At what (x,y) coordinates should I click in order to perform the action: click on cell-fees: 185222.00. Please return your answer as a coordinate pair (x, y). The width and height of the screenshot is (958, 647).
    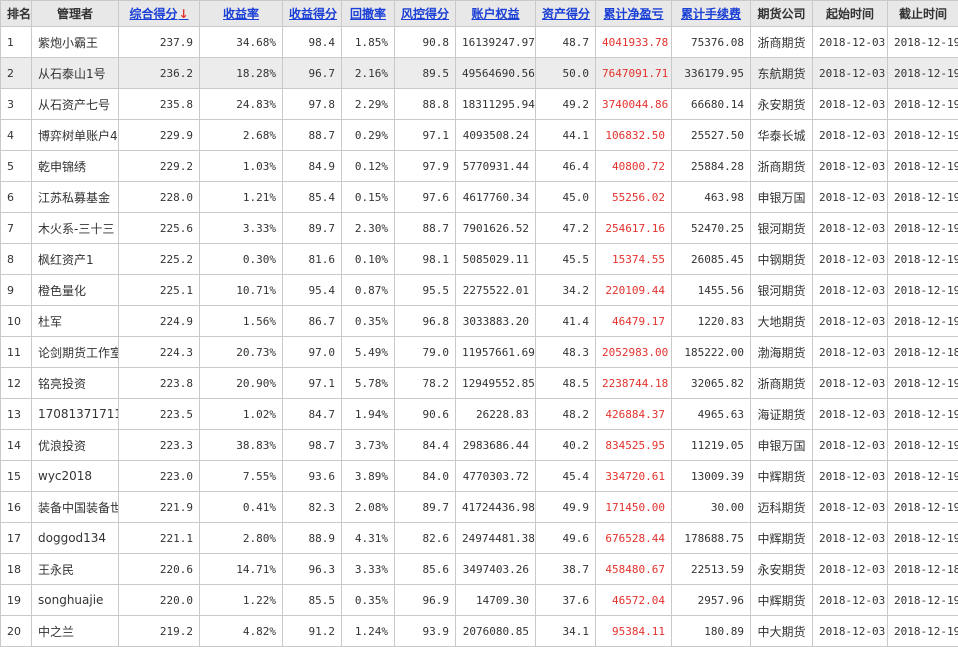
    Looking at the image, I should click on (711, 352).